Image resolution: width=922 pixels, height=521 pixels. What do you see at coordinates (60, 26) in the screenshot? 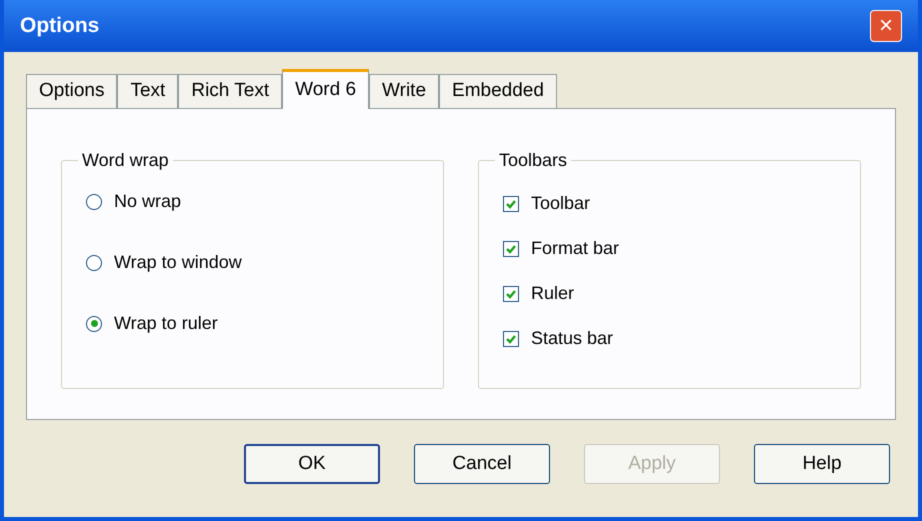
I see `window-title: Options` at bounding box center [60, 26].